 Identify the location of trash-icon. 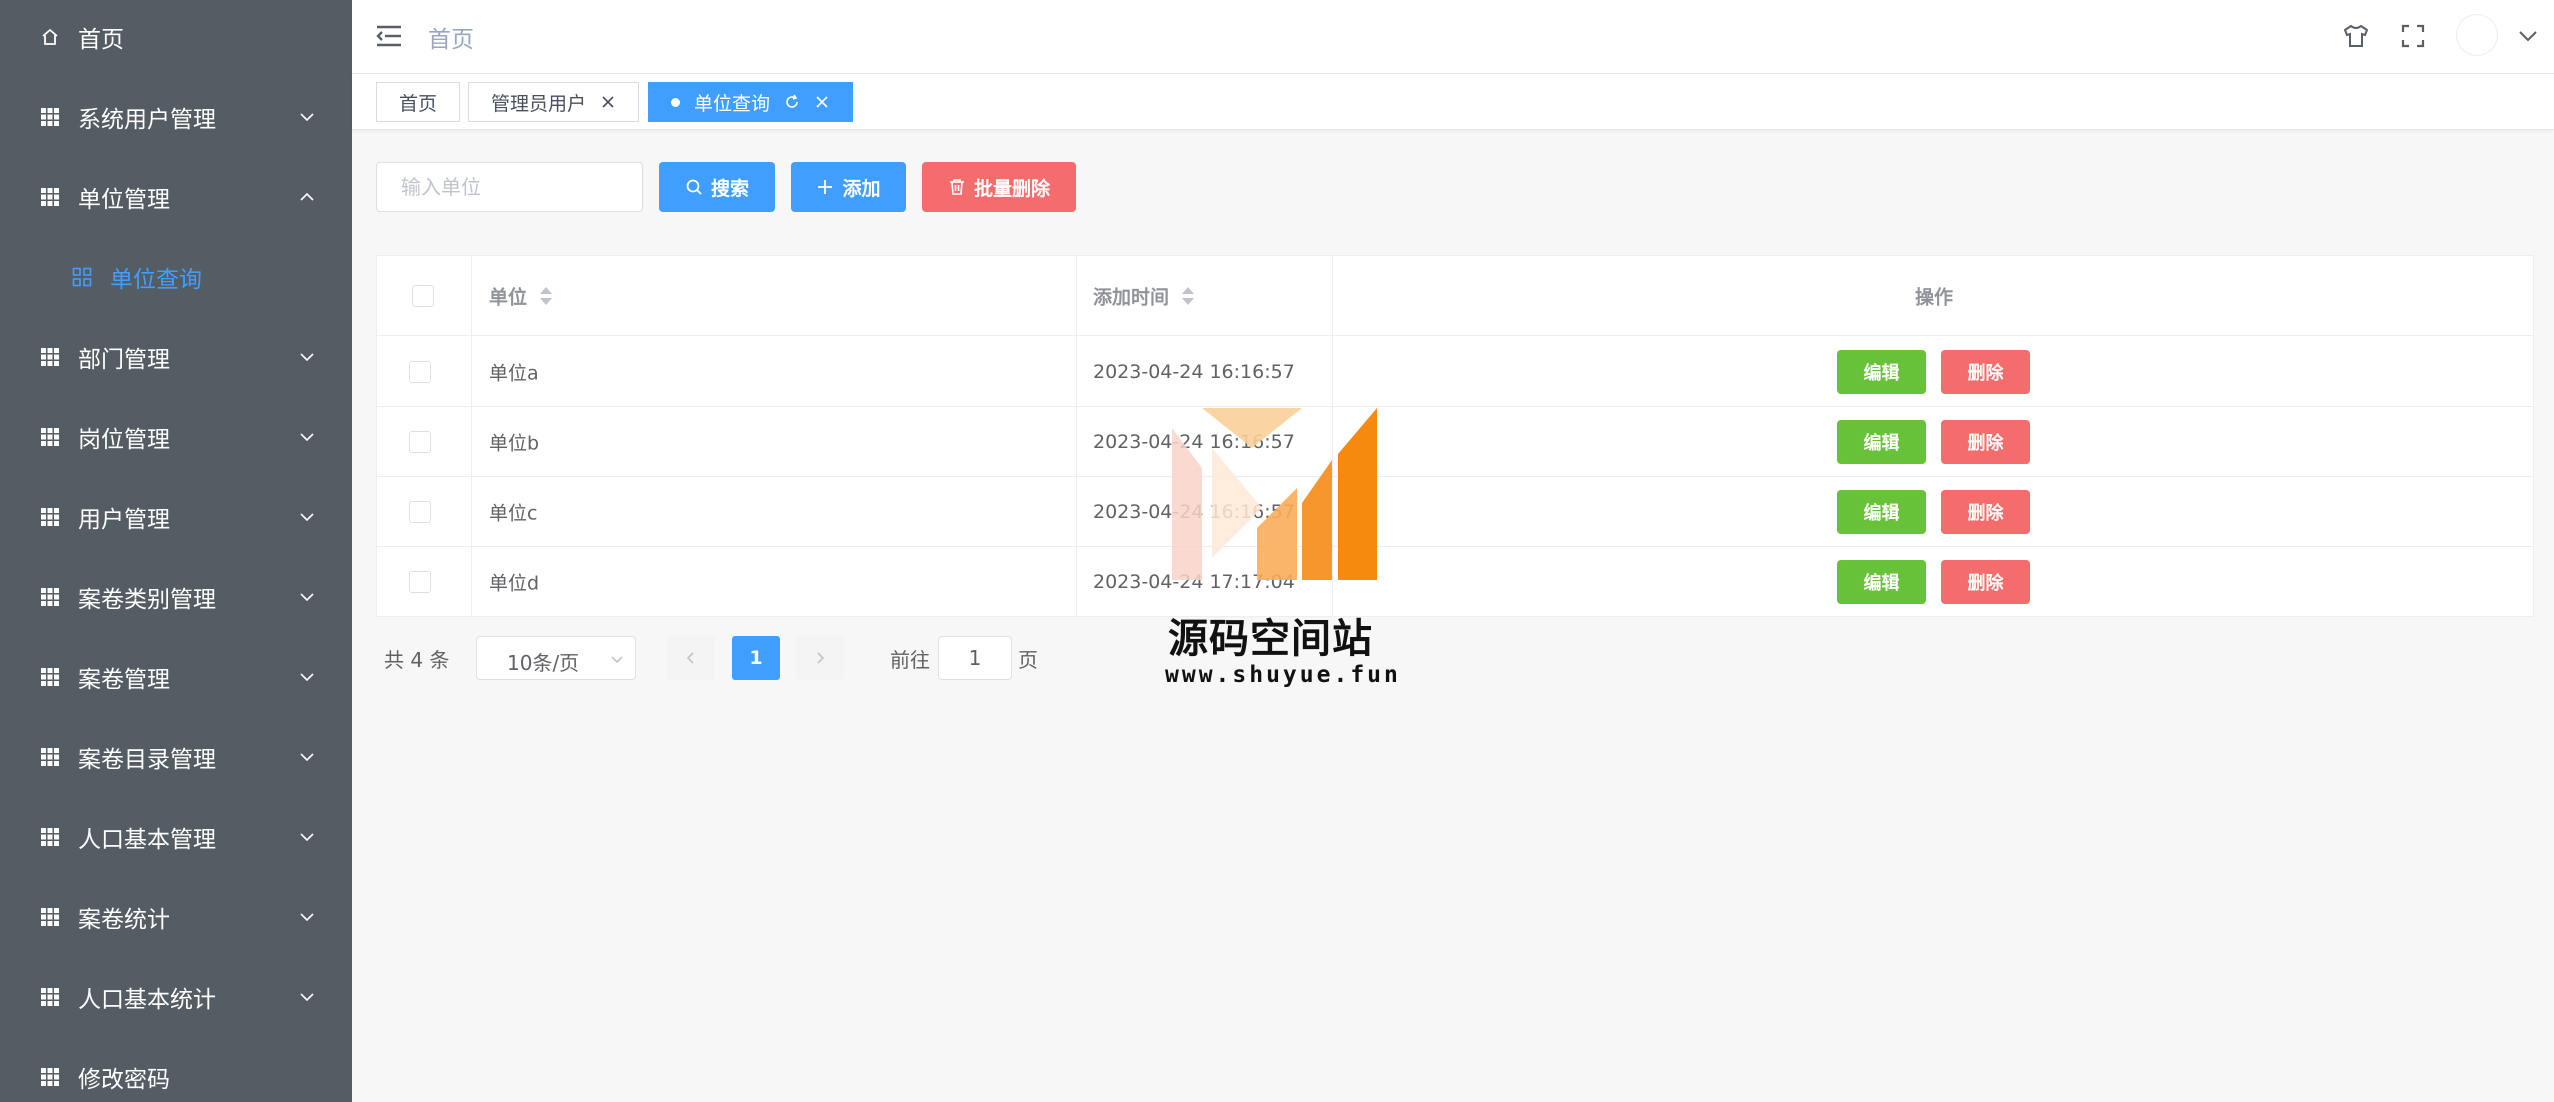
(956, 187).